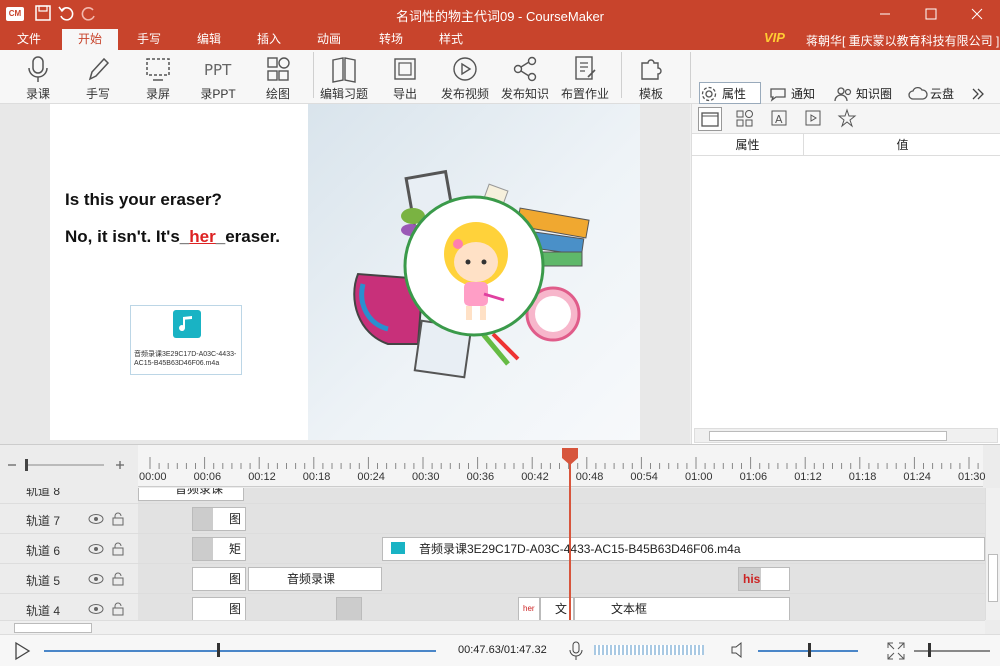 This screenshot has width=1000, height=666. What do you see at coordinates (780, 119) in the screenshot?
I see `tab-text-props: A` at bounding box center [780, 119].